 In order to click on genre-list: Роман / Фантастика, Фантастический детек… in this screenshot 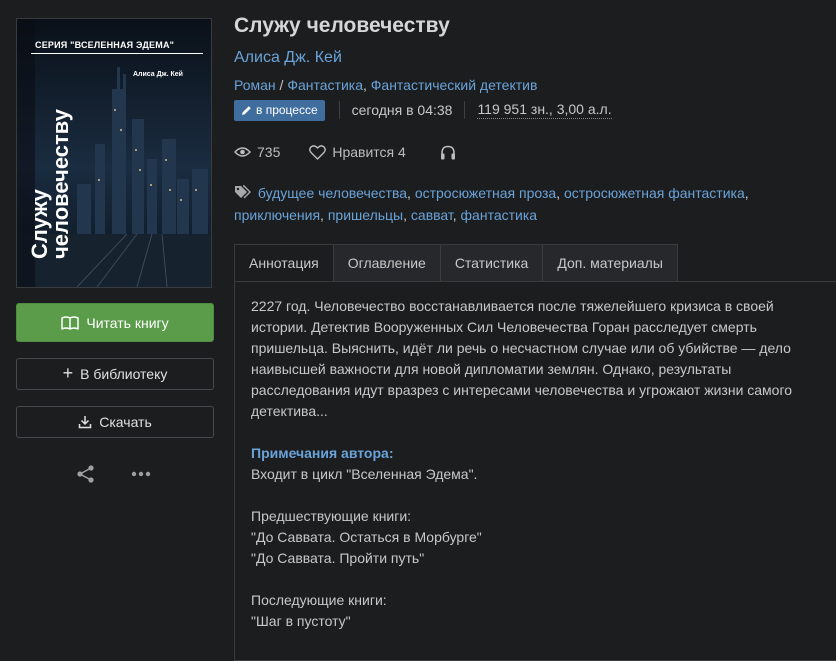, I will do `click(386, 85)`.